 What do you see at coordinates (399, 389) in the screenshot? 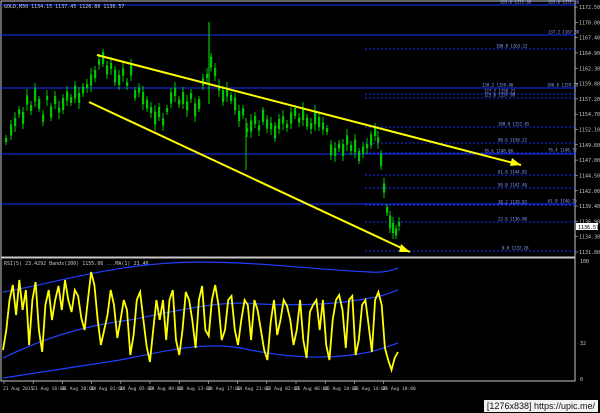
I see `time-tick-label: 25 Aug 18:00` at bounding box center [399, 389].